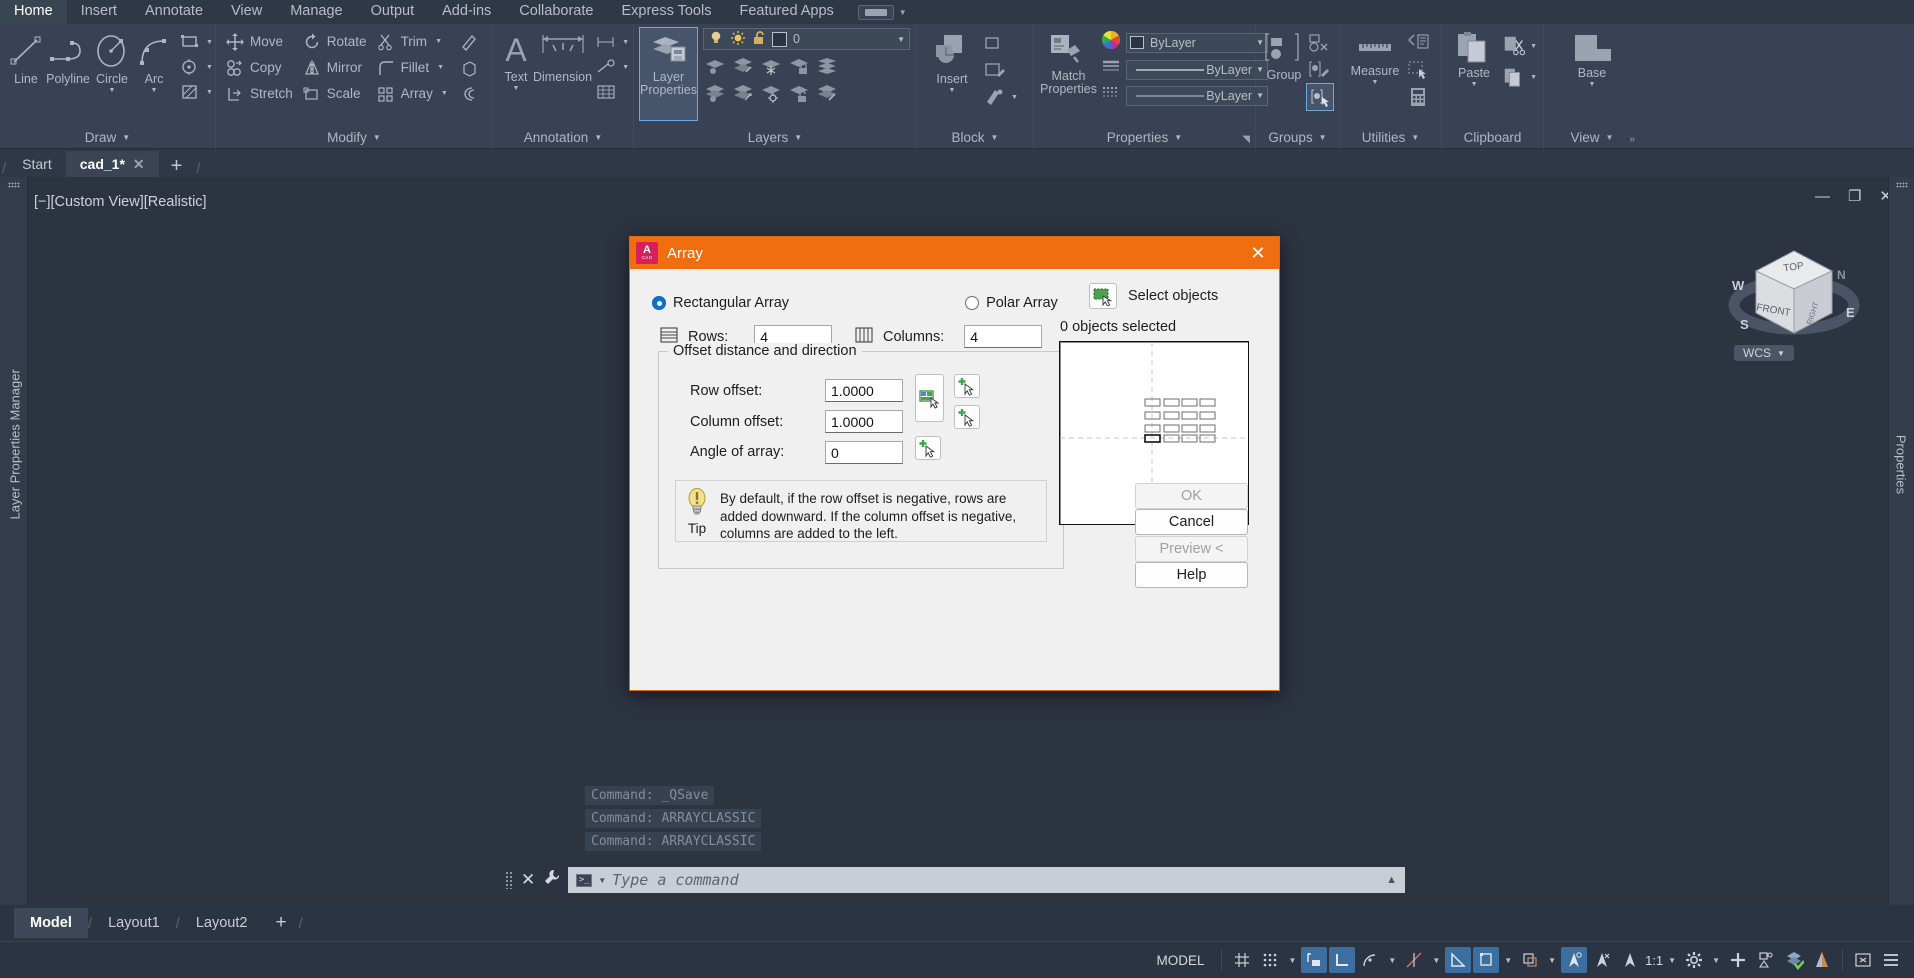 The height and width of the screenshot is (978, 1914). Describe the element at coordinates (806, 39) in the screenshot. I see `layer-control-combo: 0 ▼` at that location.